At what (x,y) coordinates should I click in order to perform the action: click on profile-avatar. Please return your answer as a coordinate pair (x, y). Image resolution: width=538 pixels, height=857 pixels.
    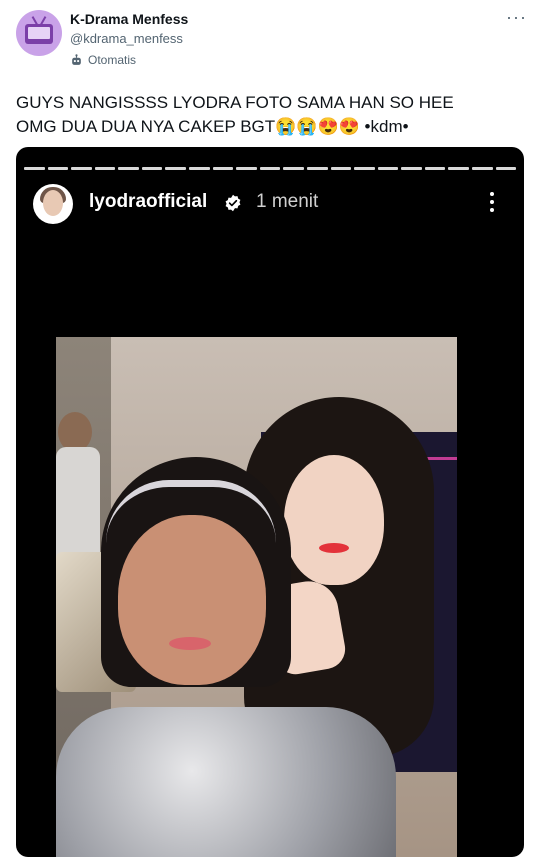
    Looking at the image, I should click on (39, 33).